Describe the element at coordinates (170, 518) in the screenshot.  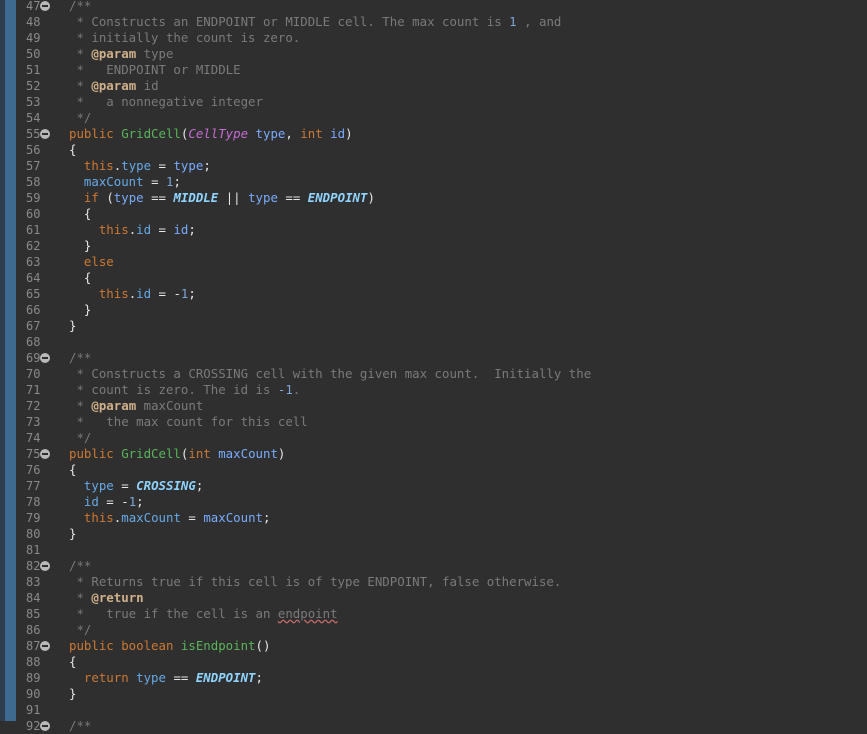
I see `code-line: this.maxCount = maxCount;` at that location.